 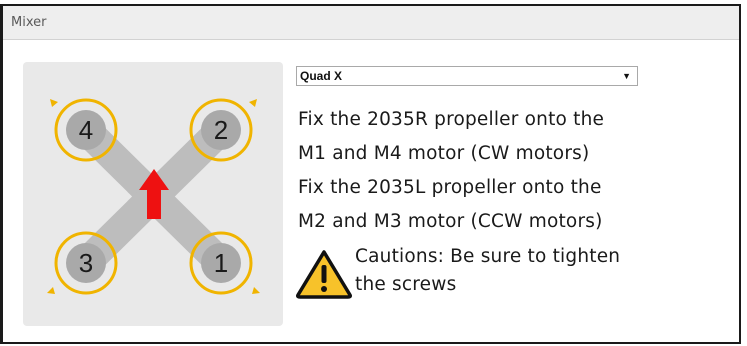 What do you see at coordinates (444, 153) in the screenshot?
I see `instruction-line: M1 and M4 motor (CW motors)` at bounding box center [444, 153].